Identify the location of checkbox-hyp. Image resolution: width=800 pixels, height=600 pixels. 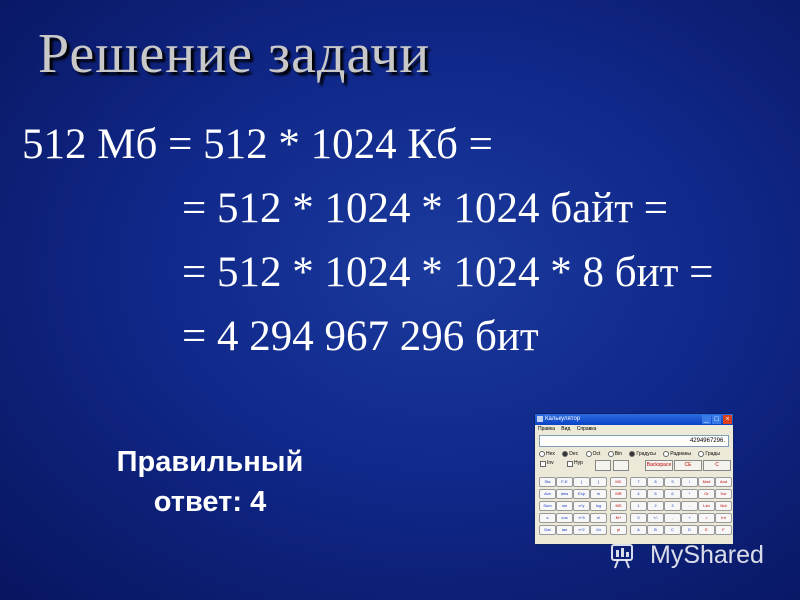
(570, 464).